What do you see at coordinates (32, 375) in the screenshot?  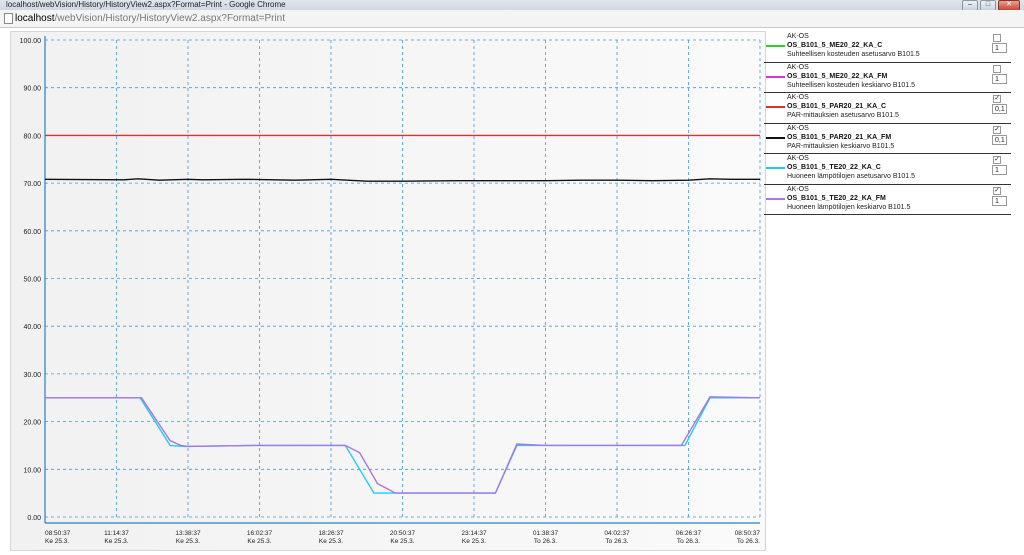 I see `y-tick-label: 30.00` at bounding box center [32, 375].